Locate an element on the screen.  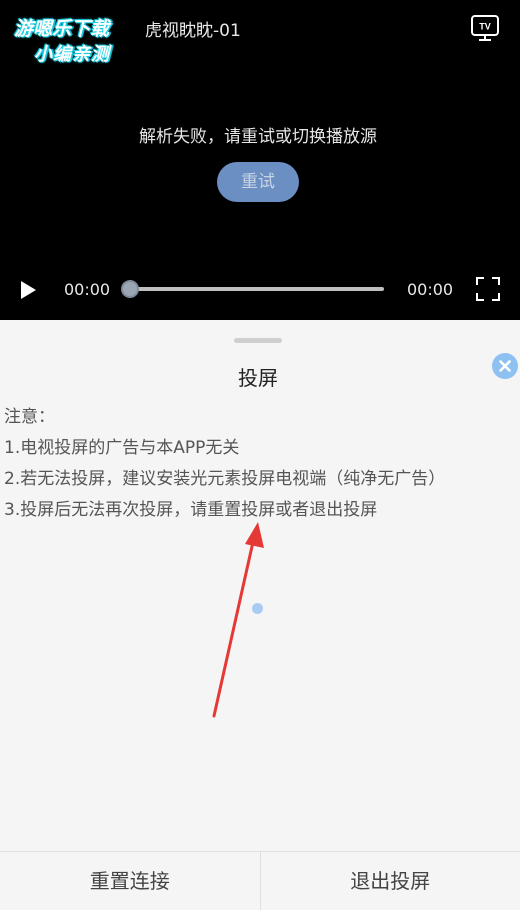
exit-cast-button: 退出投屏 is located at coordinates (390, 881).